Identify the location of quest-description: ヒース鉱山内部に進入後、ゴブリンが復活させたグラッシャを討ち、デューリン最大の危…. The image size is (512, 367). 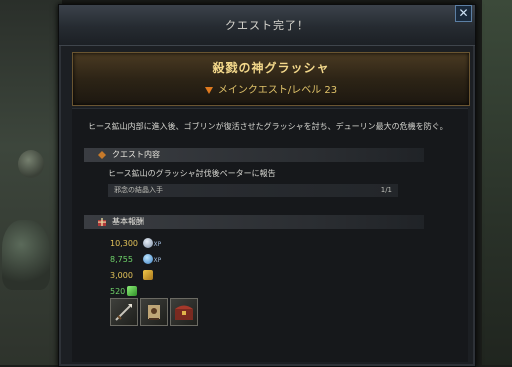
(268, 126).